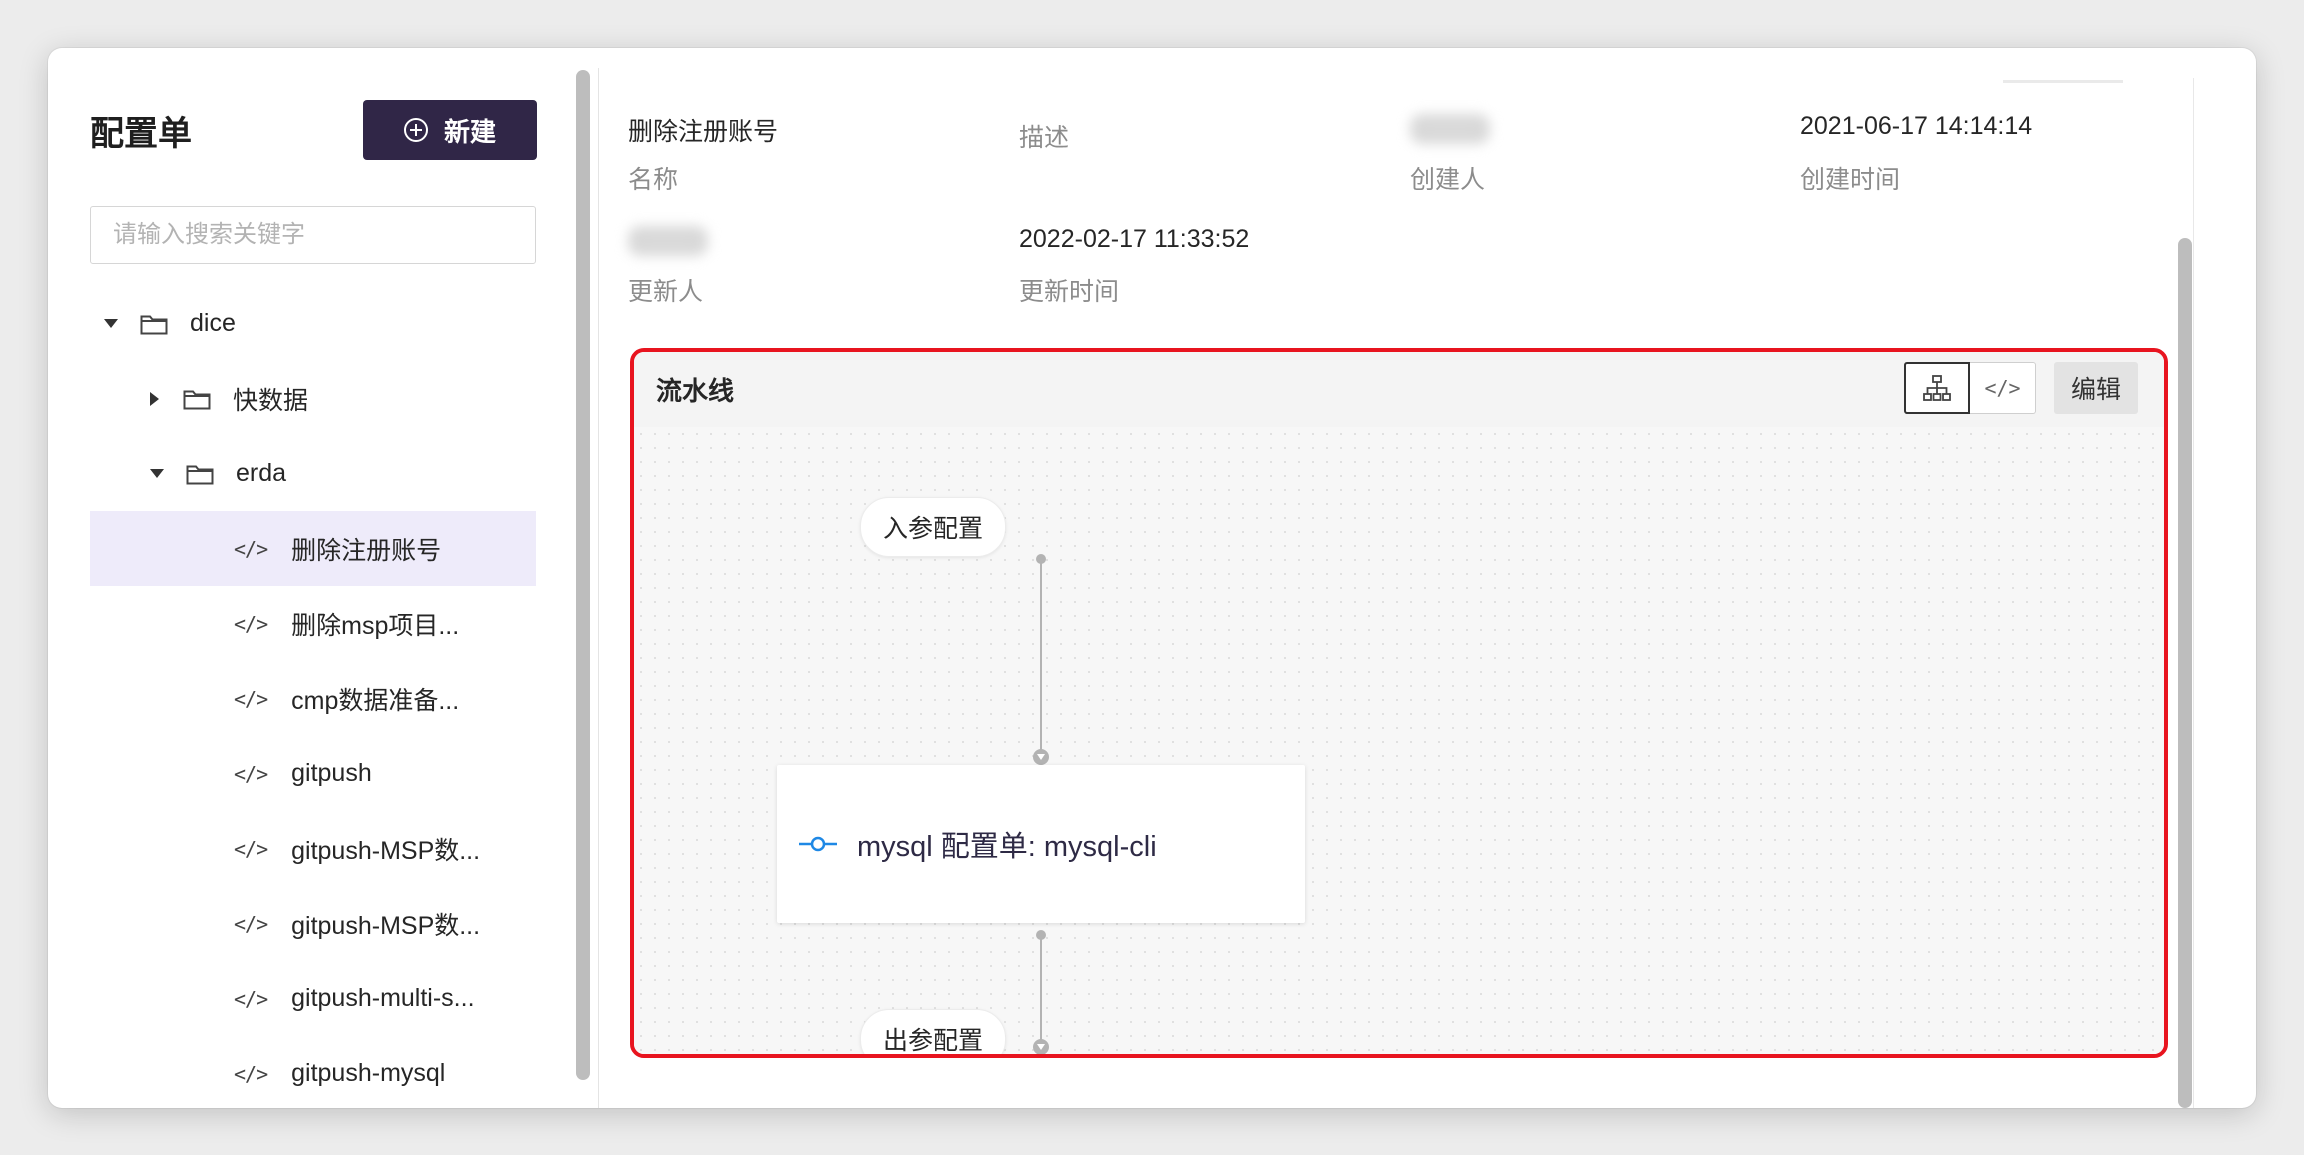 The image size is (2304, 1155). Describe the element at coordinates (583, 575) in the screenshot. I see `sidebar-scrollbar` at that location.